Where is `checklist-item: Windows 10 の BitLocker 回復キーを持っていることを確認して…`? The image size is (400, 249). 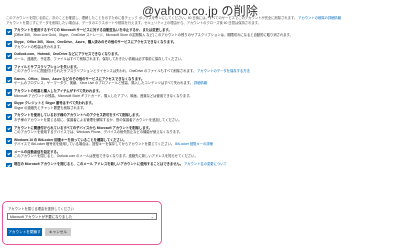
checklist-item: Windows 10 の BitLocker 回復キーを持っていることを確認して… is located at coordinates (201, 142).